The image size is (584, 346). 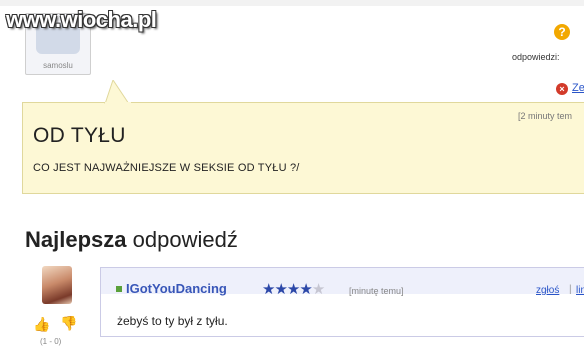 I want to click on best-answer-heading-rest: odpowiedź, so click(x=185, y=239).